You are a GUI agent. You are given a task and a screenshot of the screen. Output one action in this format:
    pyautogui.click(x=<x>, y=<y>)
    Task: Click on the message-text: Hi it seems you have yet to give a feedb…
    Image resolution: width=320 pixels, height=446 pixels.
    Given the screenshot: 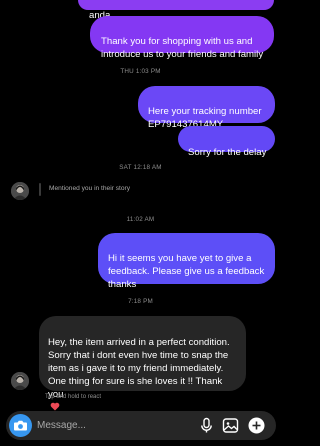 What is the action you would take?
    pyautogui.click(x=186, y=271)
    